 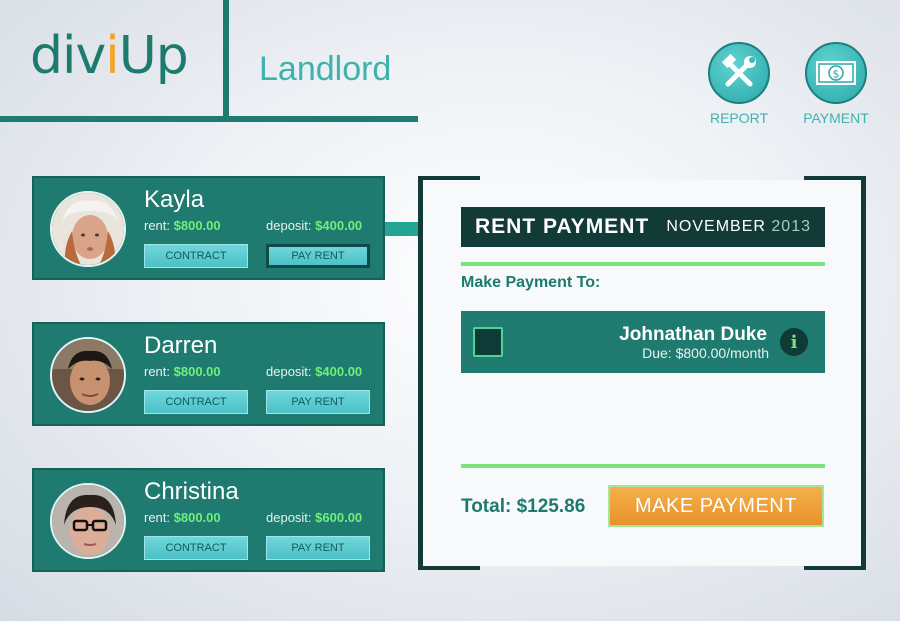 I want to click on rent-payment-header: RENT PAYMENT NOVEMBER 2013, so click(x=643, y=227).